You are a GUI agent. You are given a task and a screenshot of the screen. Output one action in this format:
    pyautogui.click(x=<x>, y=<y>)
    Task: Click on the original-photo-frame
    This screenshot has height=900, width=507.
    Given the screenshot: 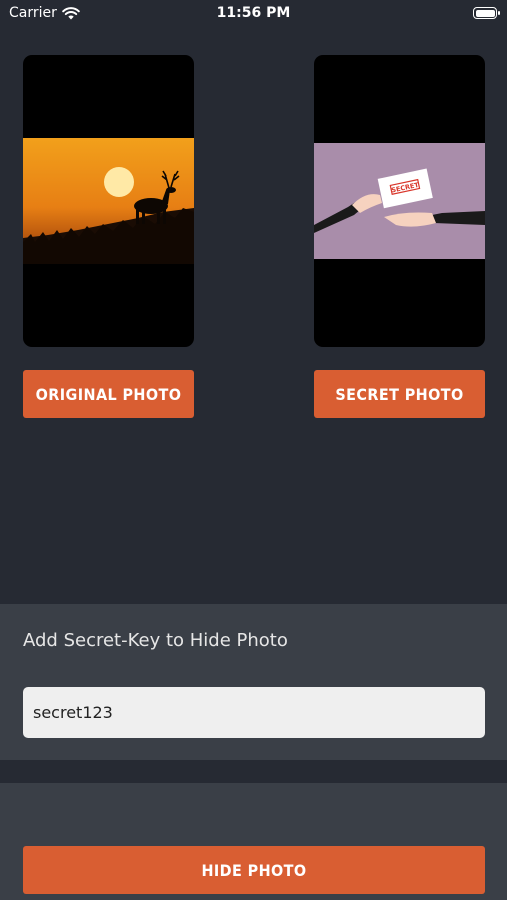 What is the action you would take?
    pyautogui.click(x=108, y=201)
    